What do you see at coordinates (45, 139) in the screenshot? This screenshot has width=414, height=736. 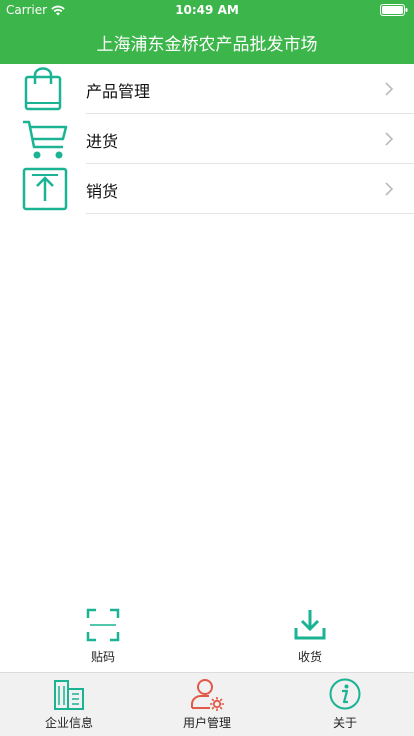 I see `shopping-cart-icon` at bounding box center [45, 139].